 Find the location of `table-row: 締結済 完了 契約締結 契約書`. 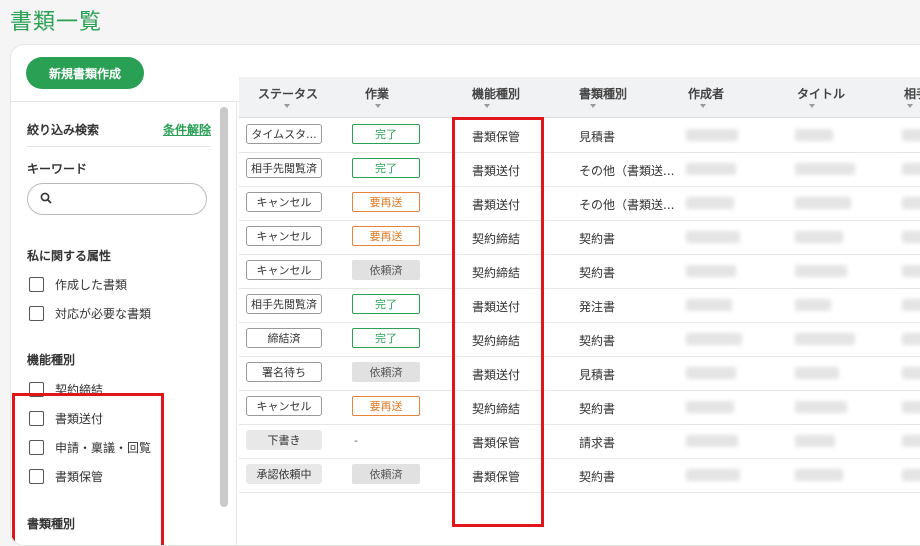

table-row: 締結済 完了 契約締結 契約書 is located at coordinates (579, 339).